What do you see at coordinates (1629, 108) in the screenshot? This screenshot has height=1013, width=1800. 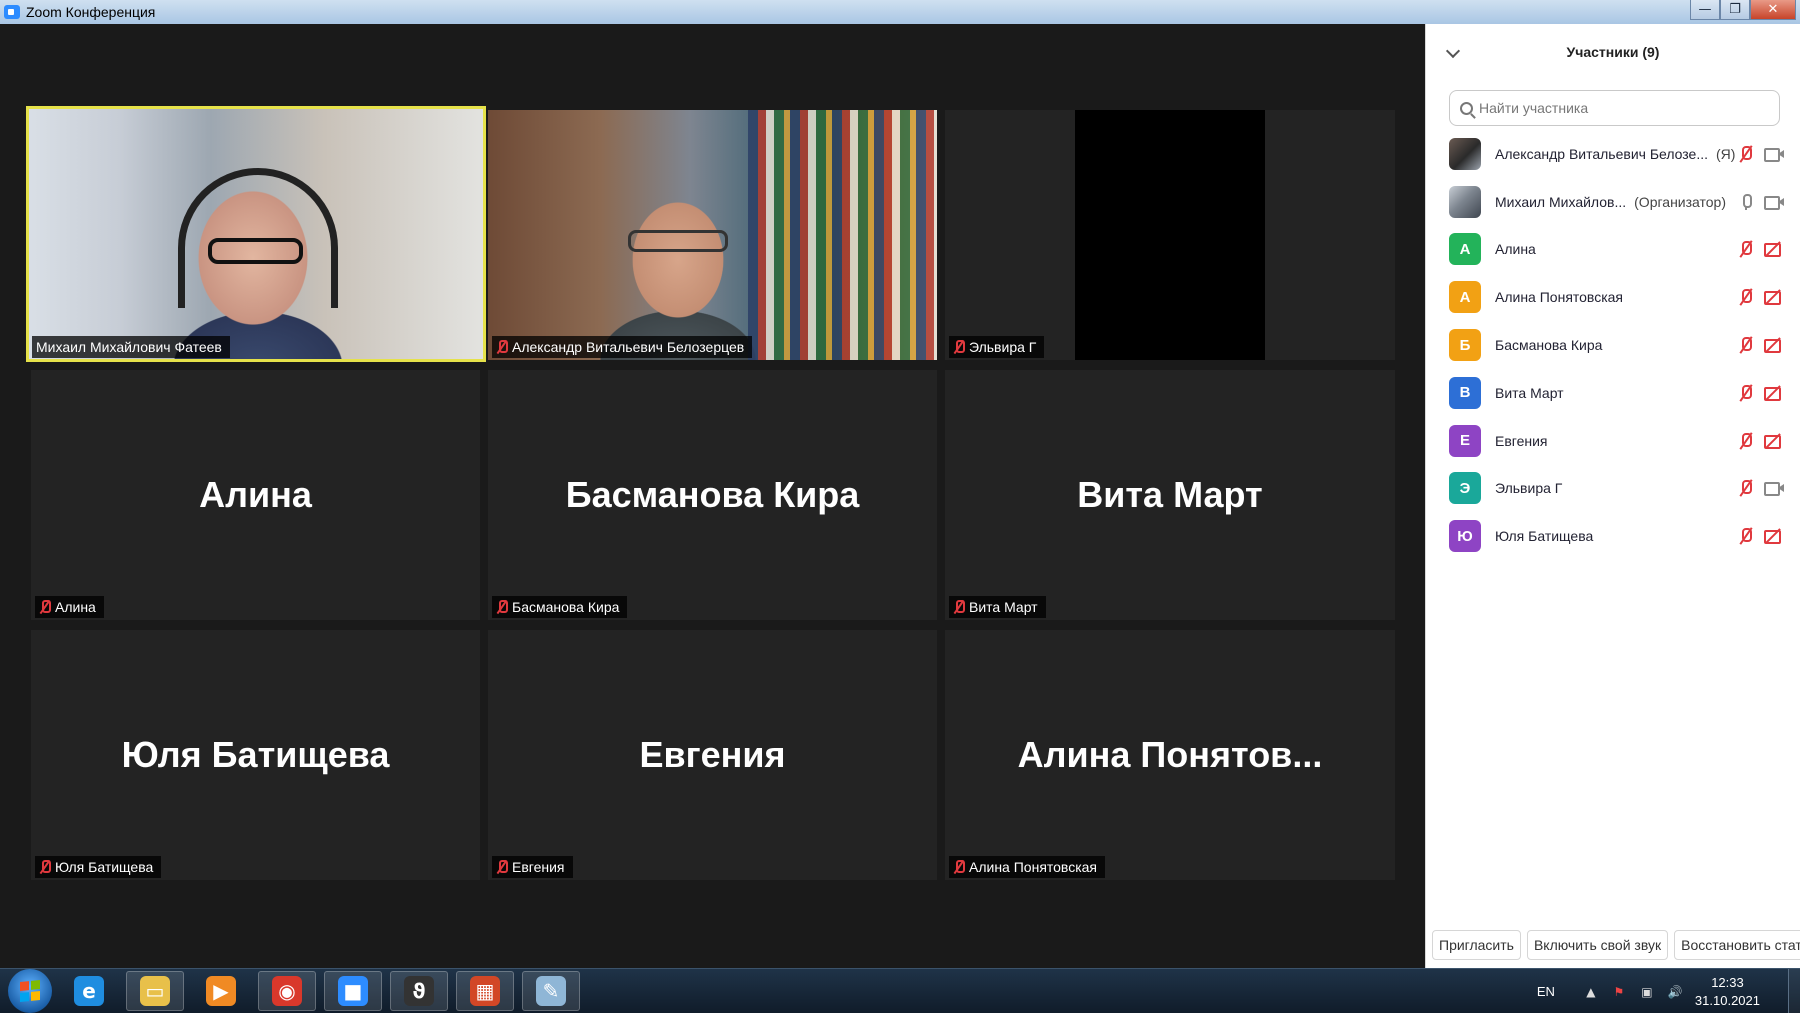 I see `search-input` at bounding box center [1629, 108].